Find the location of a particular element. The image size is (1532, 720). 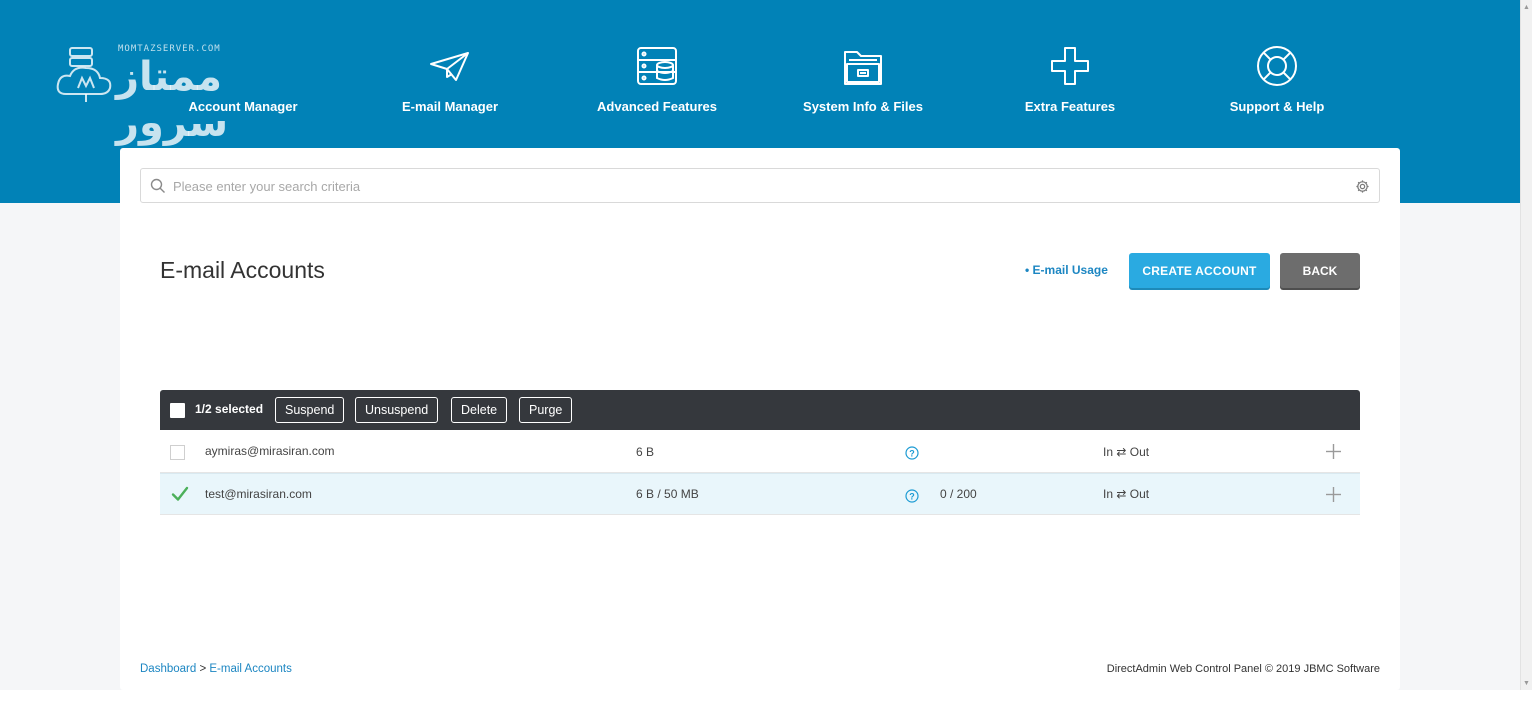

send-count: 0 / 200 is located at coordinates (958, 494).